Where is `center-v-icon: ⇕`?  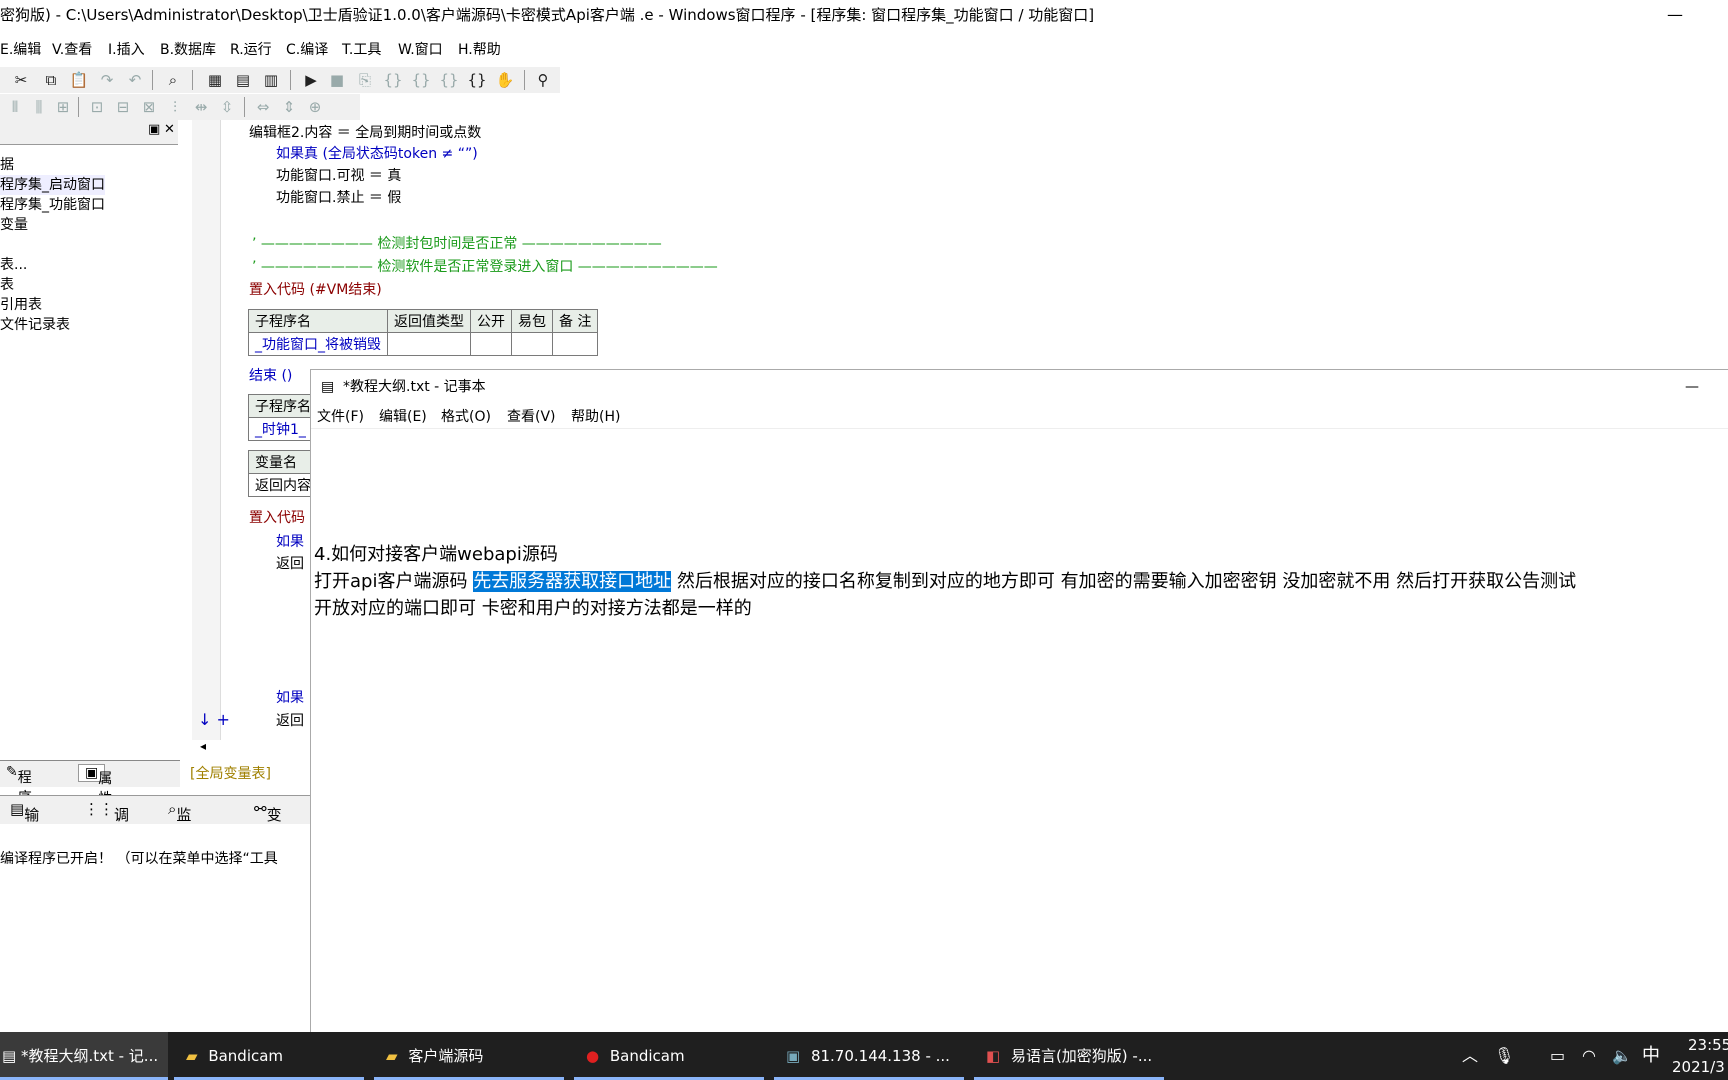
center-v-icon: ⇕ is located at coordinates (289, 107).